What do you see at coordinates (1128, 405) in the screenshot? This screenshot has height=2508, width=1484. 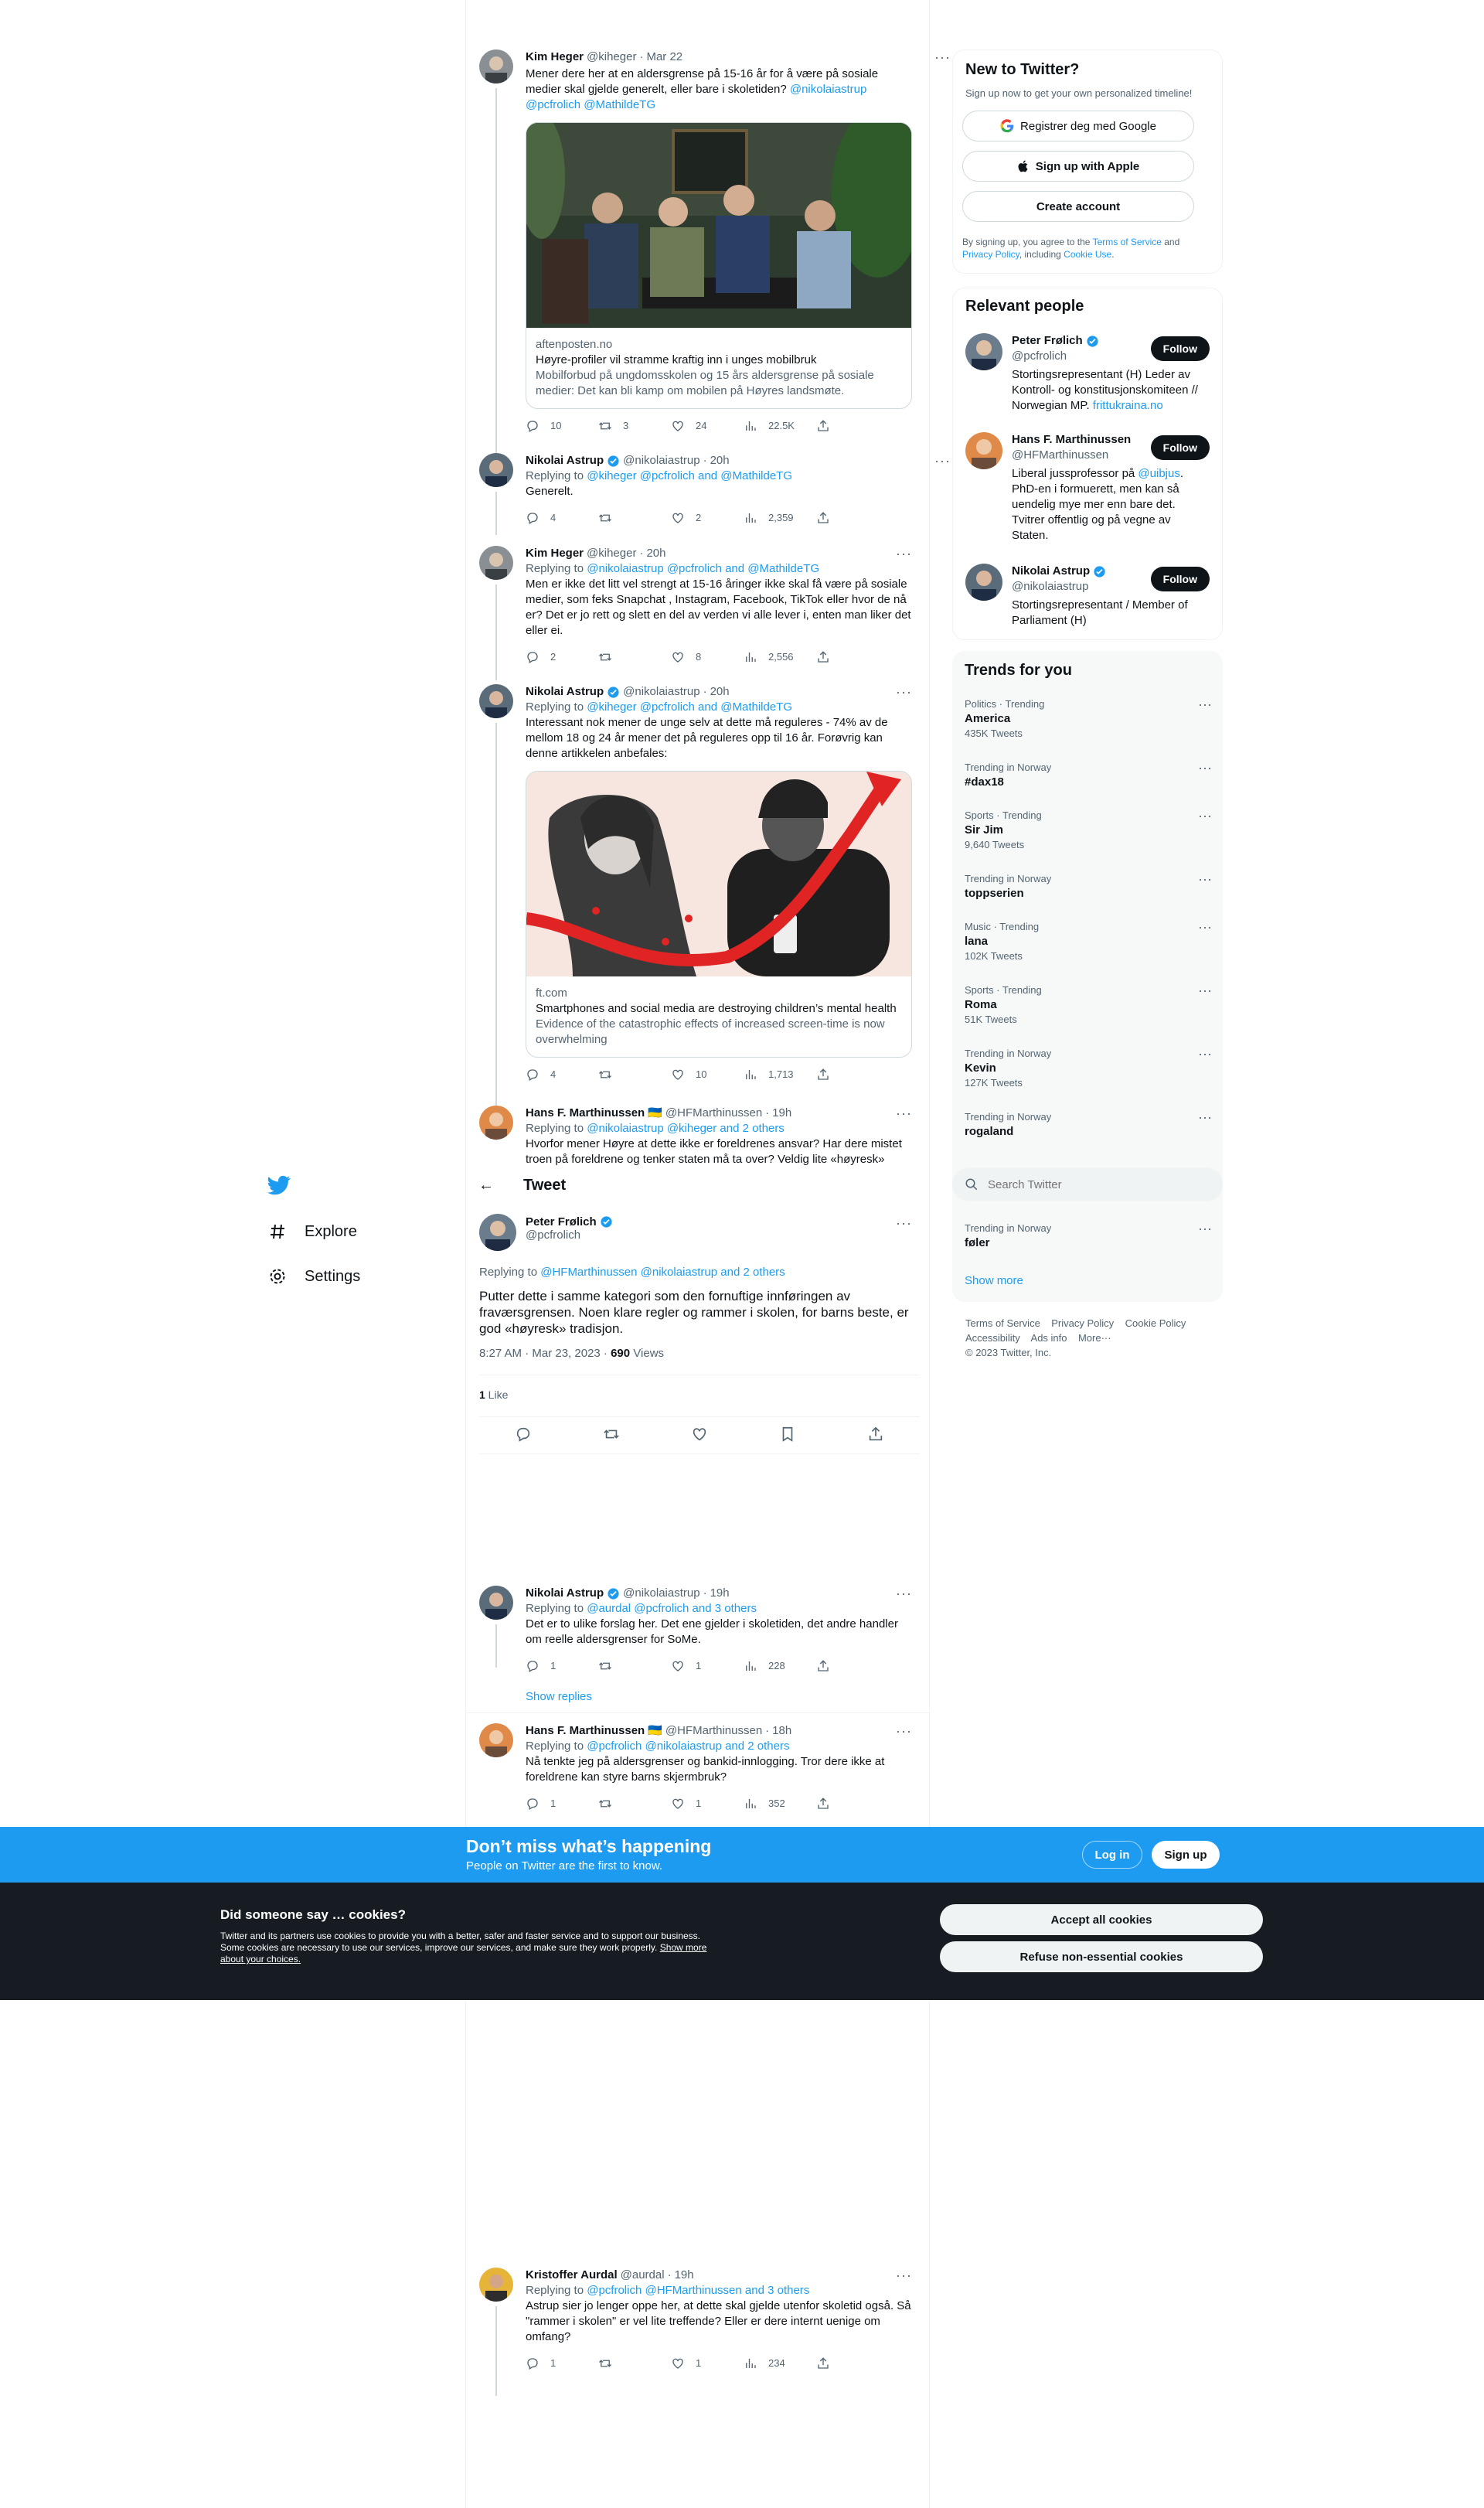 I see `bio-link: frittukraina.no` at bounding box center [1128, 405].